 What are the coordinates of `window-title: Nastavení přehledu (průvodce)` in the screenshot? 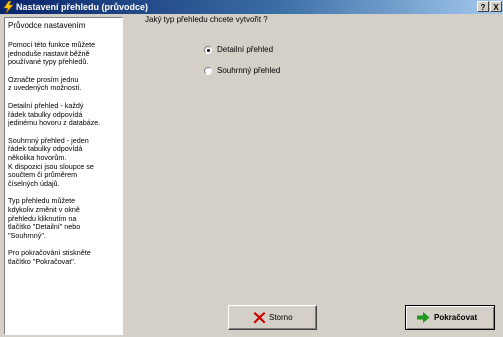 It's located at (82, 7).